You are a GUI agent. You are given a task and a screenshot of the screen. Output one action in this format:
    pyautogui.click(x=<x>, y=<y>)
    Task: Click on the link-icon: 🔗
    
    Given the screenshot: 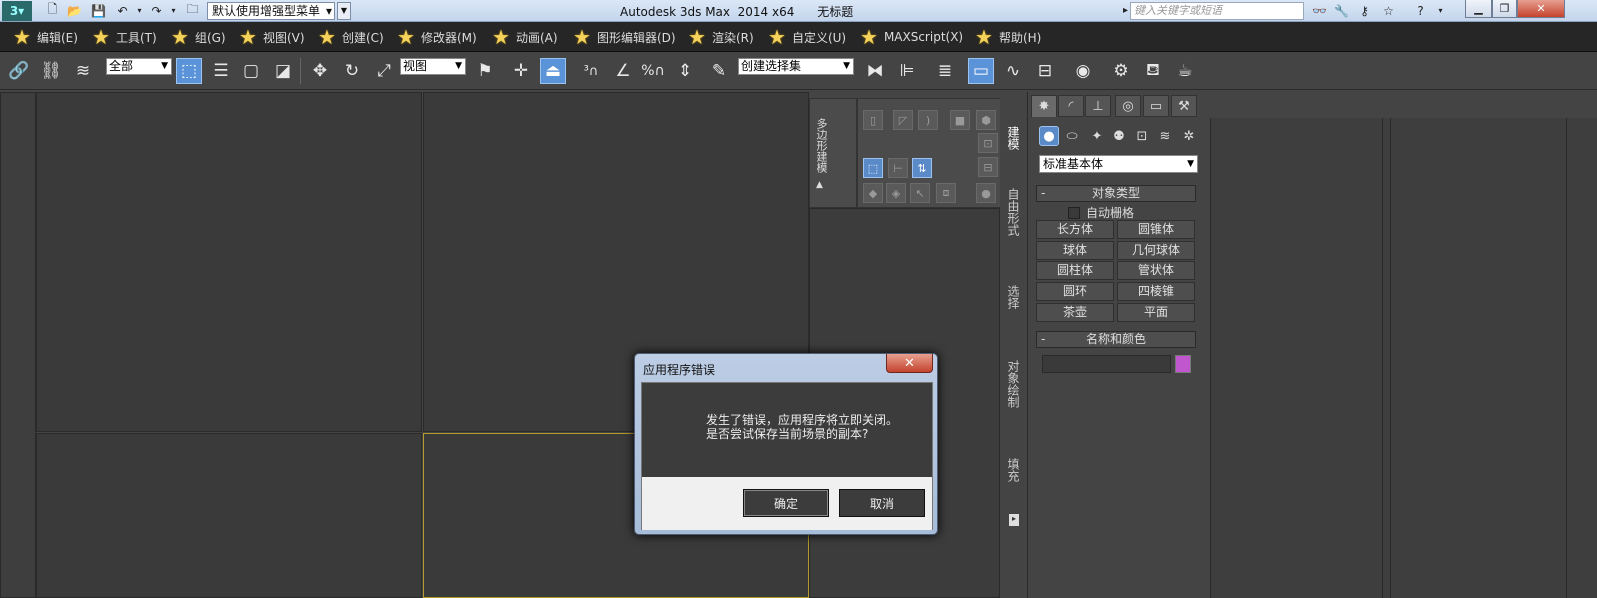 What is the action you would take?
    pyautogui.click(x=19, y=71)
    